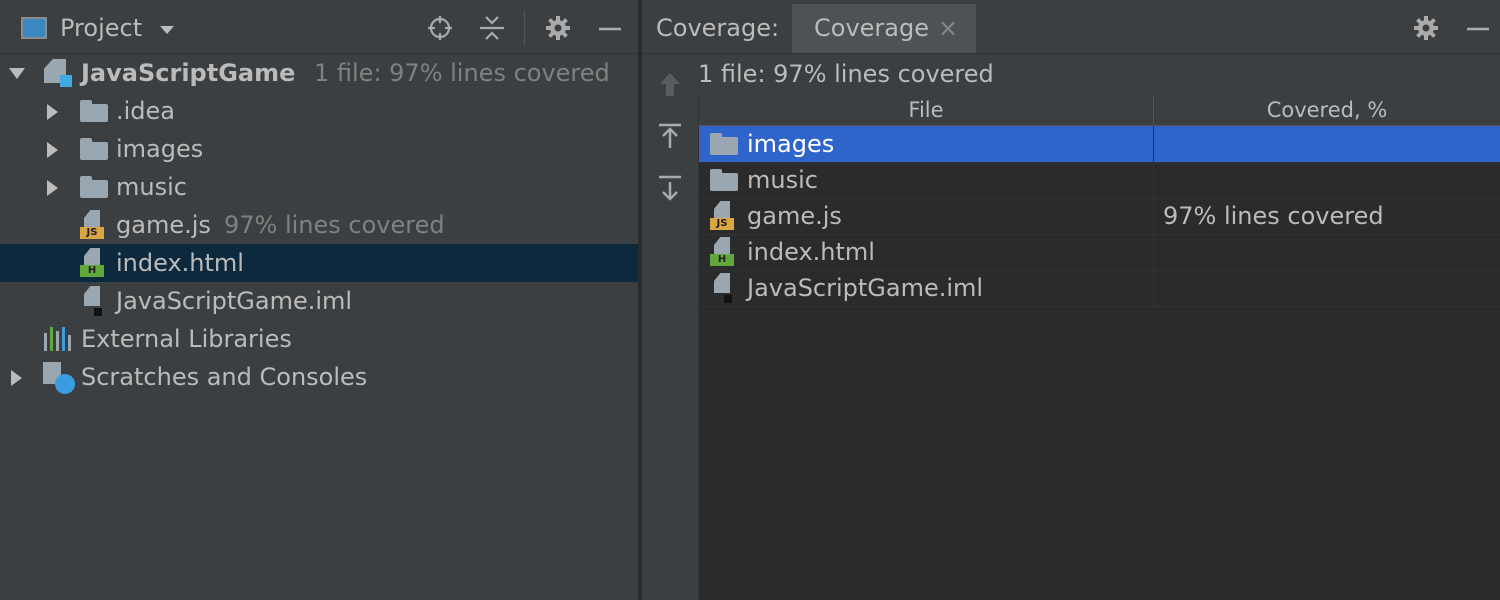  I want to click on table-row: JavaScriptGame.iml, so click(1099, 288).